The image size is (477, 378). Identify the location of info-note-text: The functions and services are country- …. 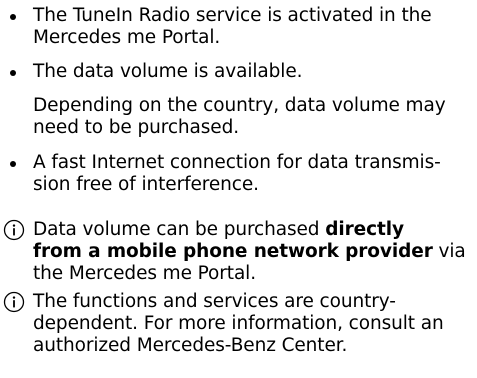
(238, 323).